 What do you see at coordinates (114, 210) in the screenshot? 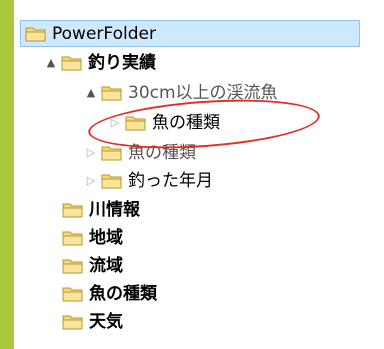
I see `tree-item-label: 川情報` at bounding box center [114, 210].